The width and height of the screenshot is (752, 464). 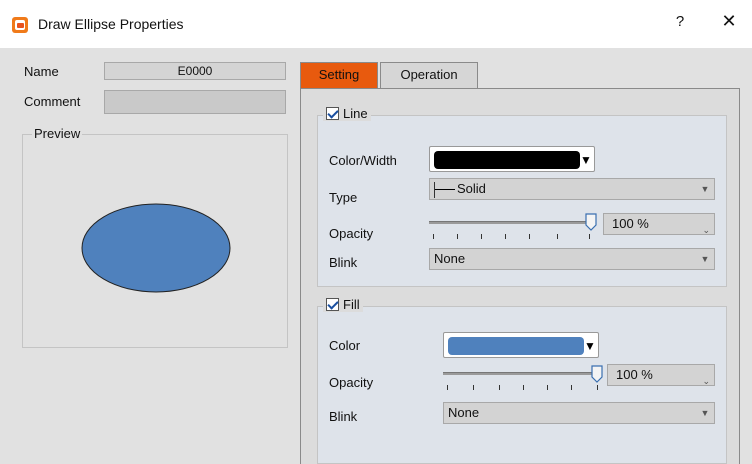 What do you see at coordinates (680, 24) in the screenshot?
I see `help-button: ?` at bounding box center [680, 24].